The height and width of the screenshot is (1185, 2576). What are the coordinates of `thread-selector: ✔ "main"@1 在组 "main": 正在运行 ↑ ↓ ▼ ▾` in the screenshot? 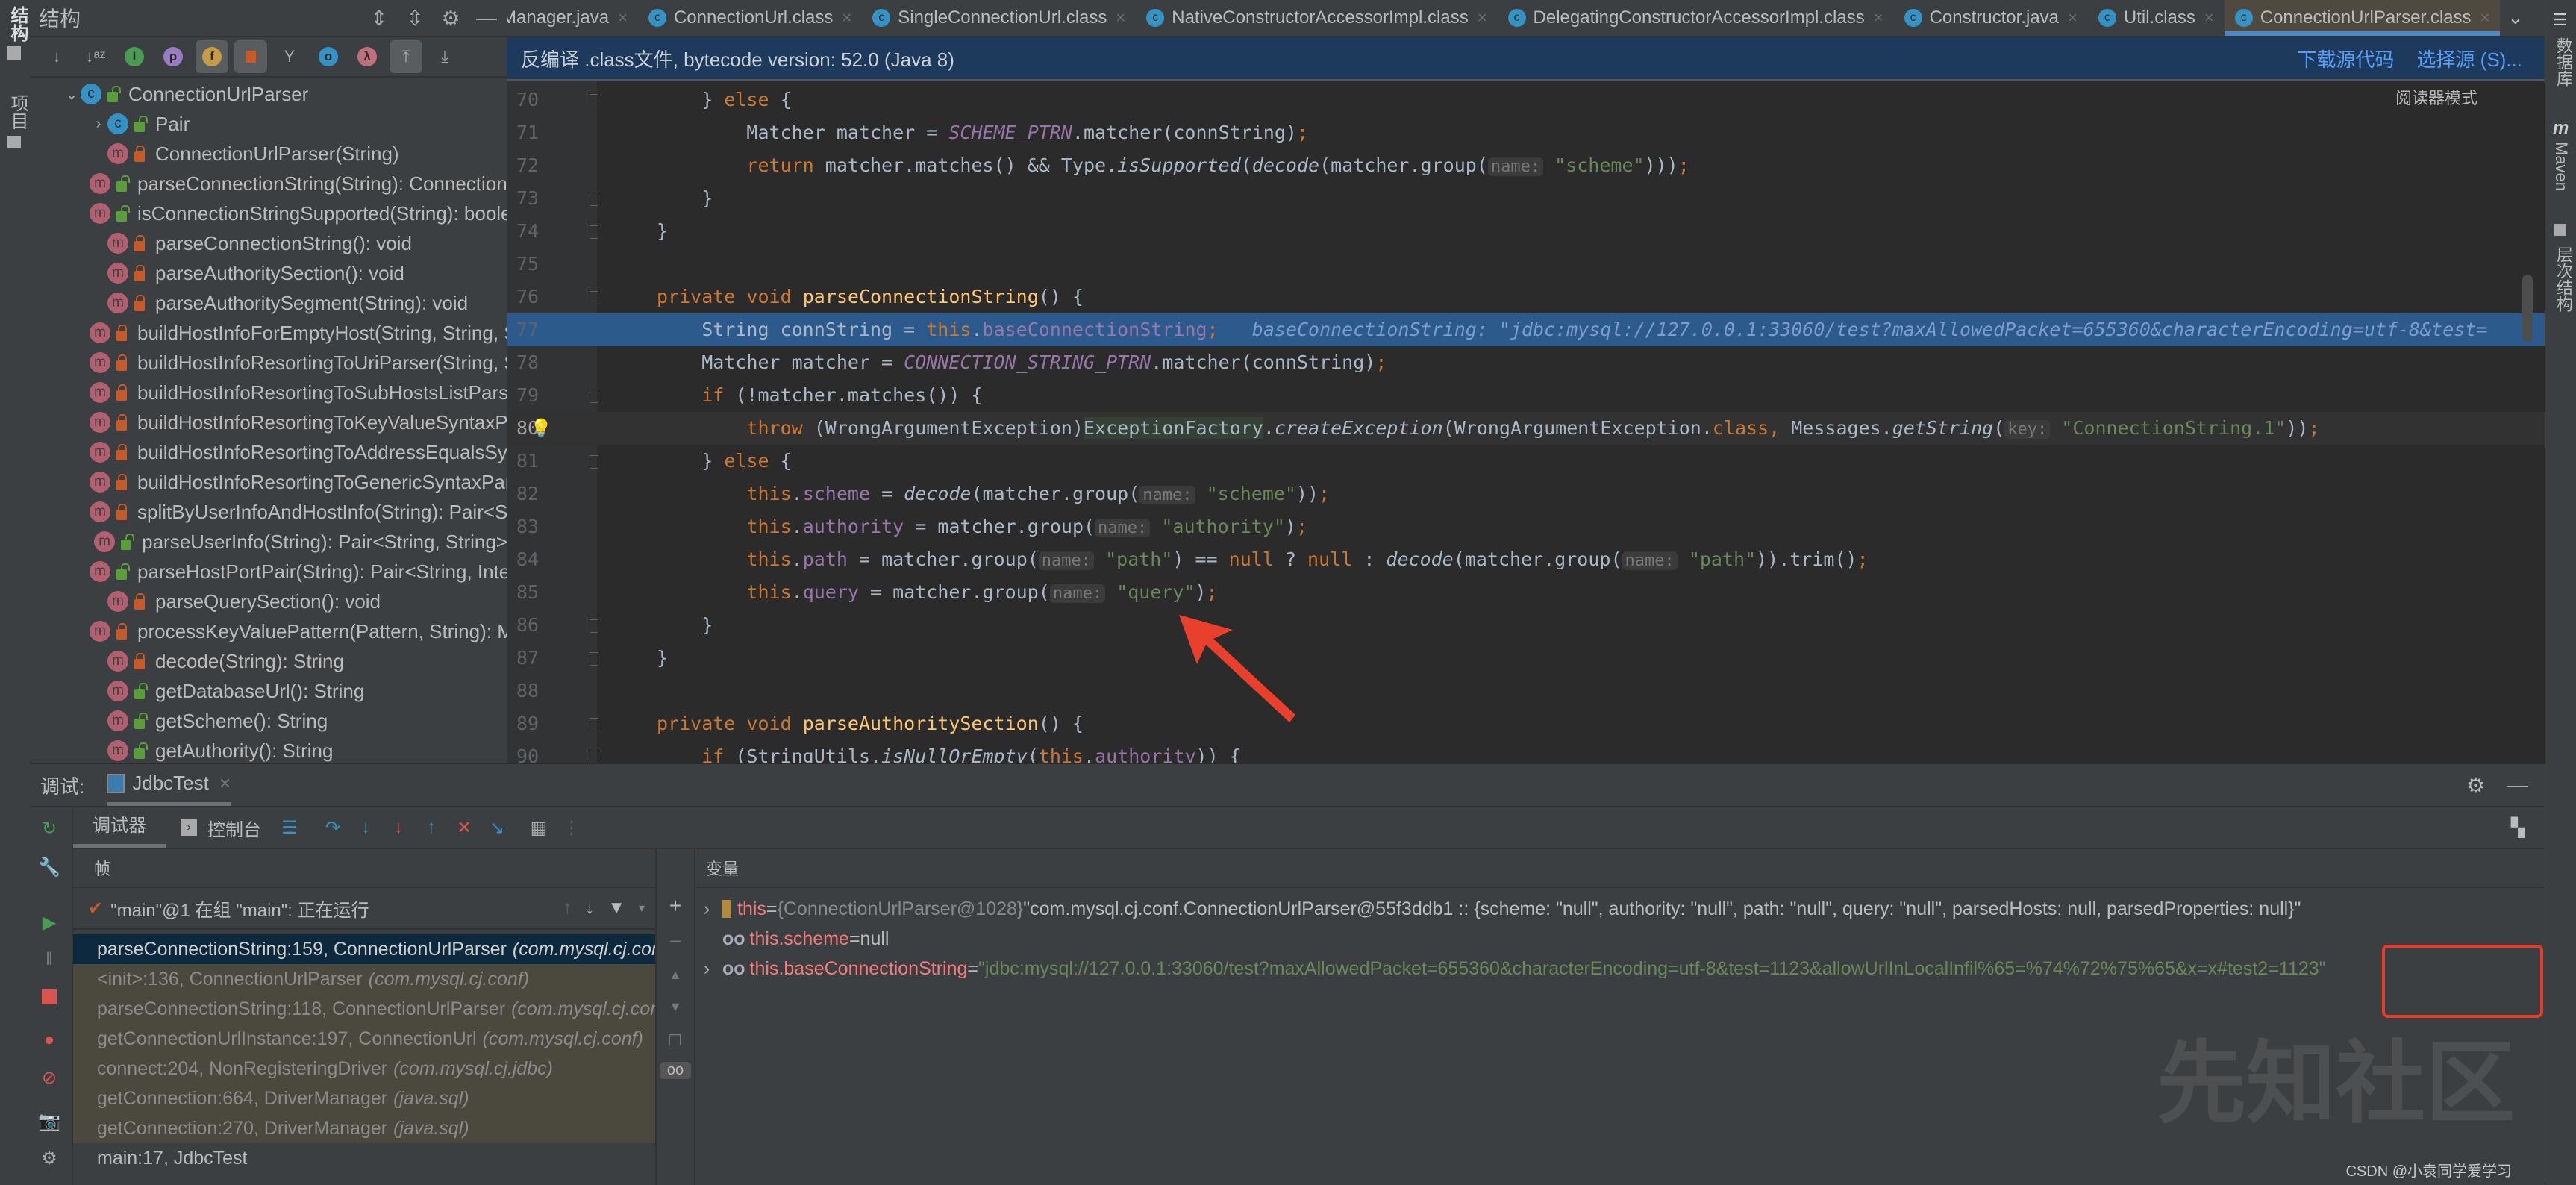 It's located at (364, 909).